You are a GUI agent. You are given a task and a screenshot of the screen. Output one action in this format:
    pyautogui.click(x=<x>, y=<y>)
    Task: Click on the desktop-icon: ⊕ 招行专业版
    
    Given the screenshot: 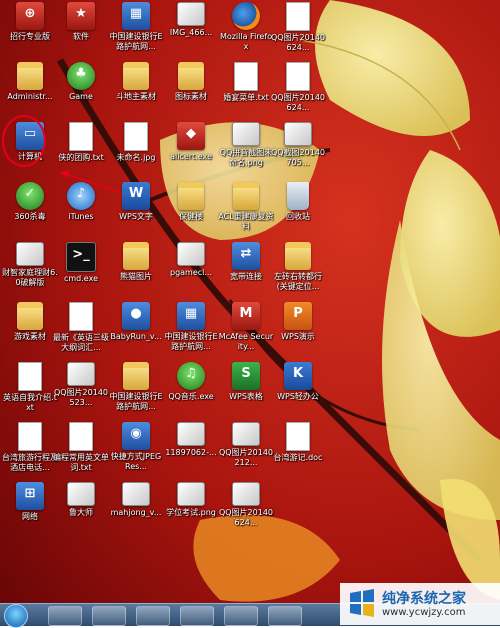 What is the action you would take?
    pyautogui.click(x=30, y=22)
    